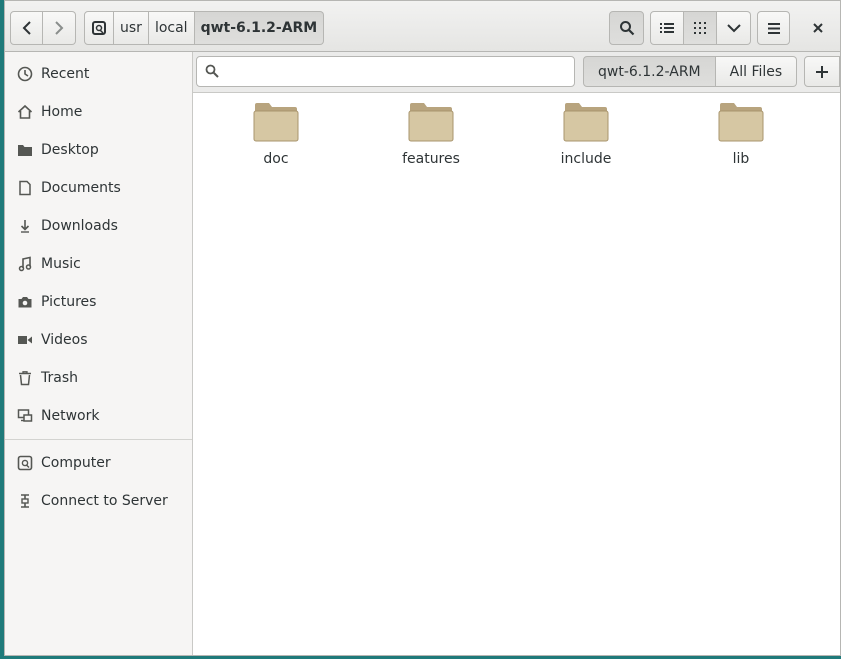  Describe the element at coordinates (741, 159) in the screenshot. I see `file-name: lib` at that location.